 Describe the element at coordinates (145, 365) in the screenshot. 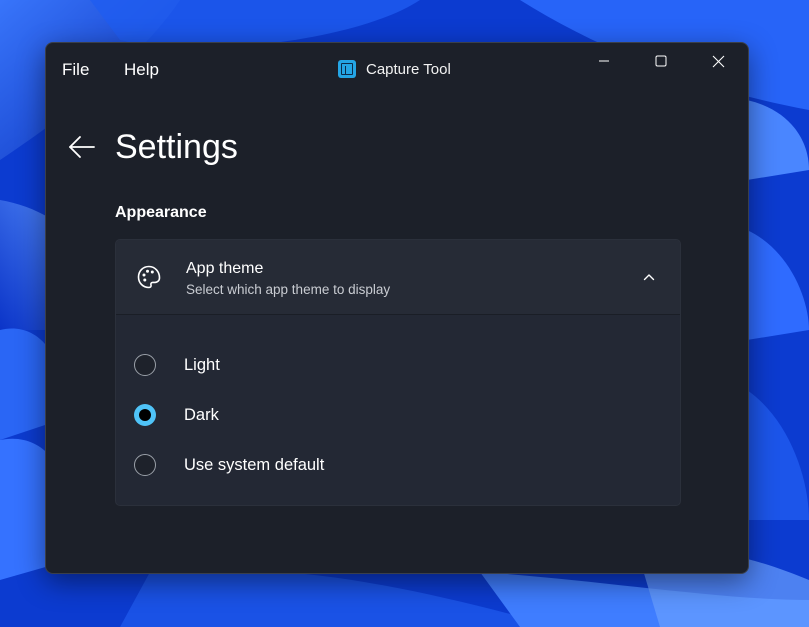

I see `radio-light` at that location.